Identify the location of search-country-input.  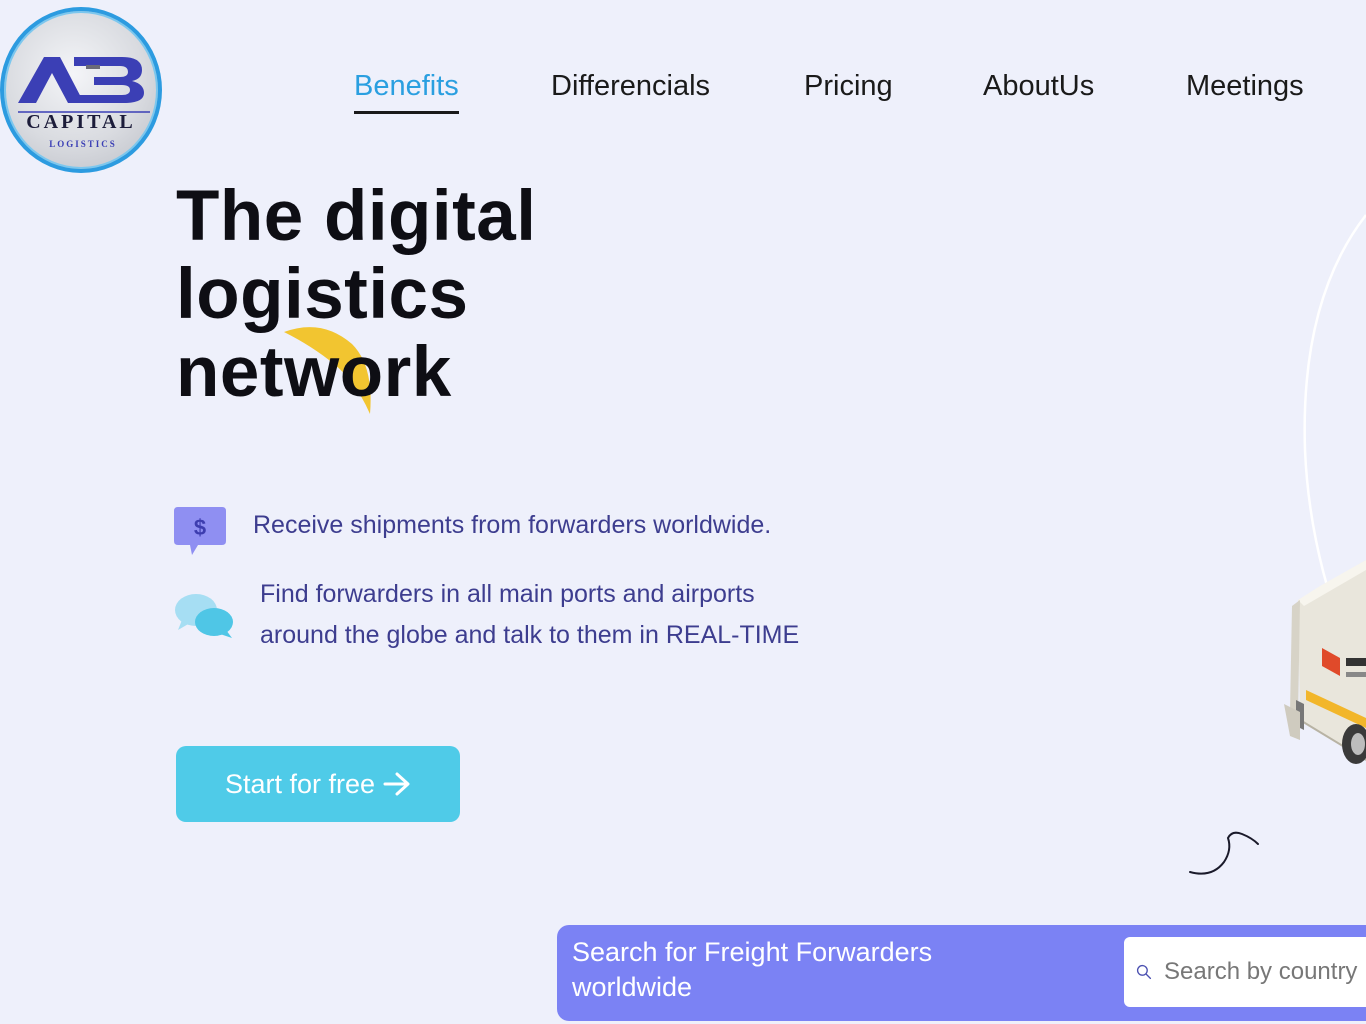
(1265, 972).